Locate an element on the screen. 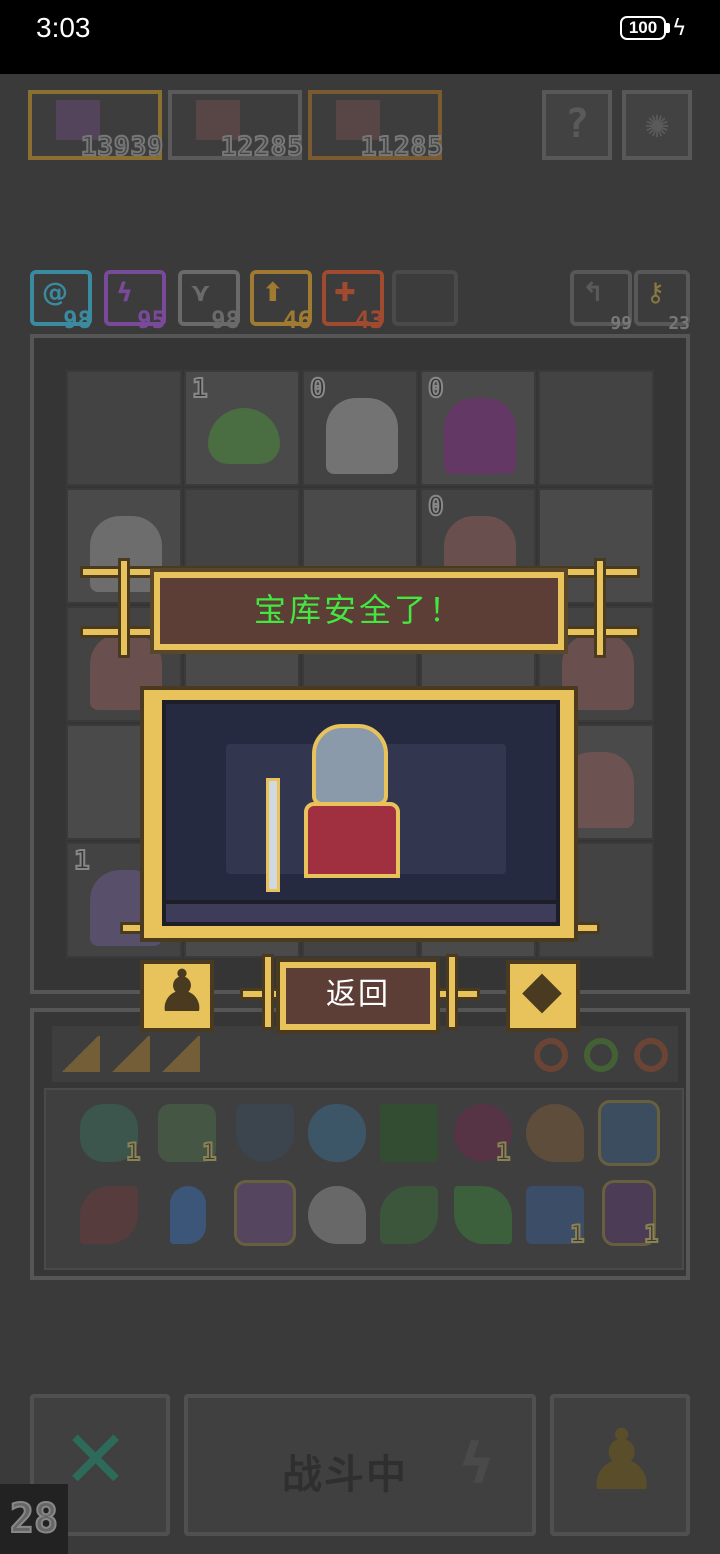  pawn-side-button: ♟ is located at coordinates (177, 996).